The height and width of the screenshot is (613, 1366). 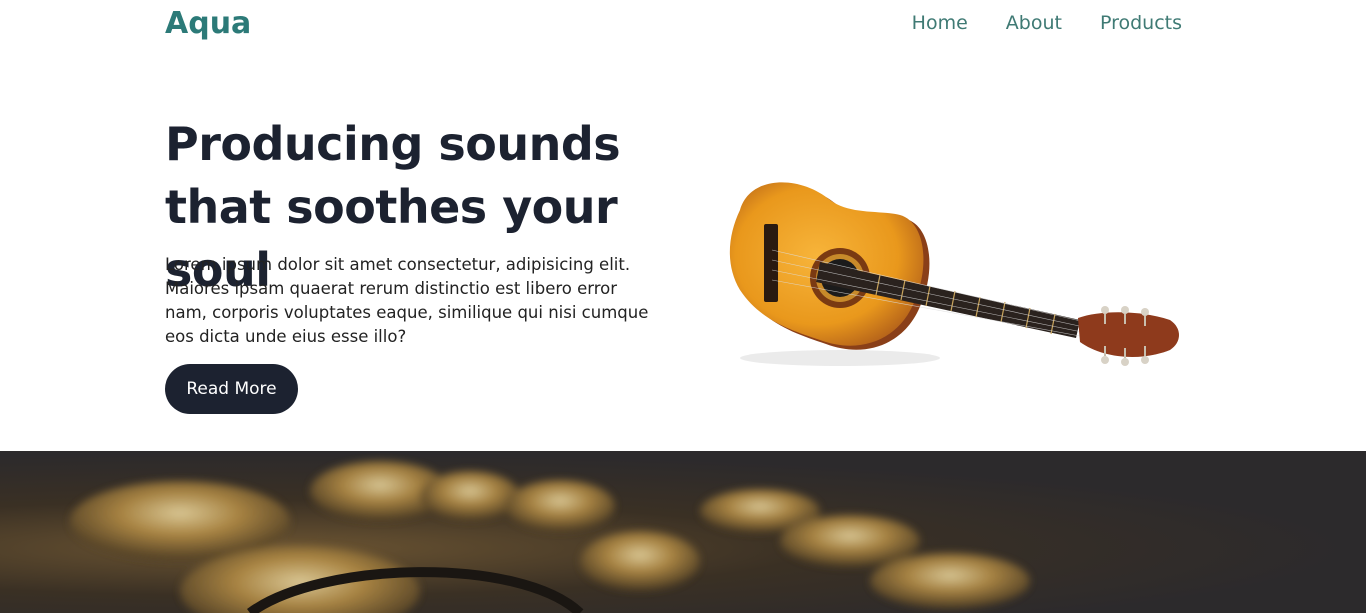 What do you see at coordinates (1034, 23) in the screenshot?
I see `nav-link-about: About` at bounding box center [1034, 23].